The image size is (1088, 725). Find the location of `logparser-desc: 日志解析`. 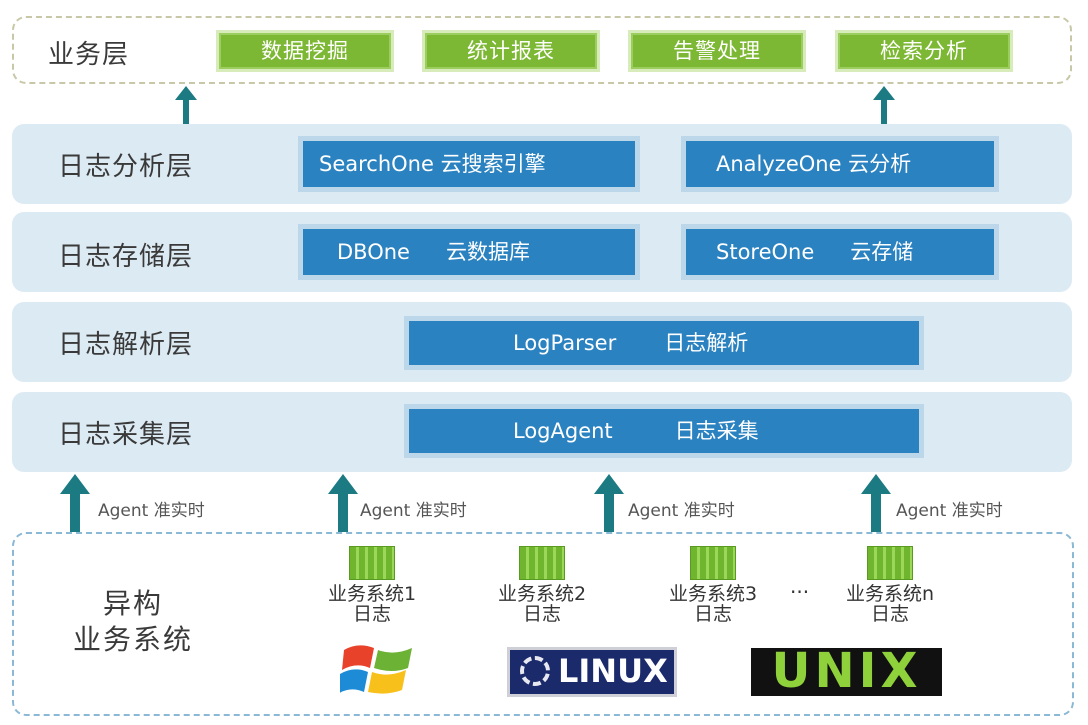

logparser-desc: 日志解析 is located at coordinates (706, 343).